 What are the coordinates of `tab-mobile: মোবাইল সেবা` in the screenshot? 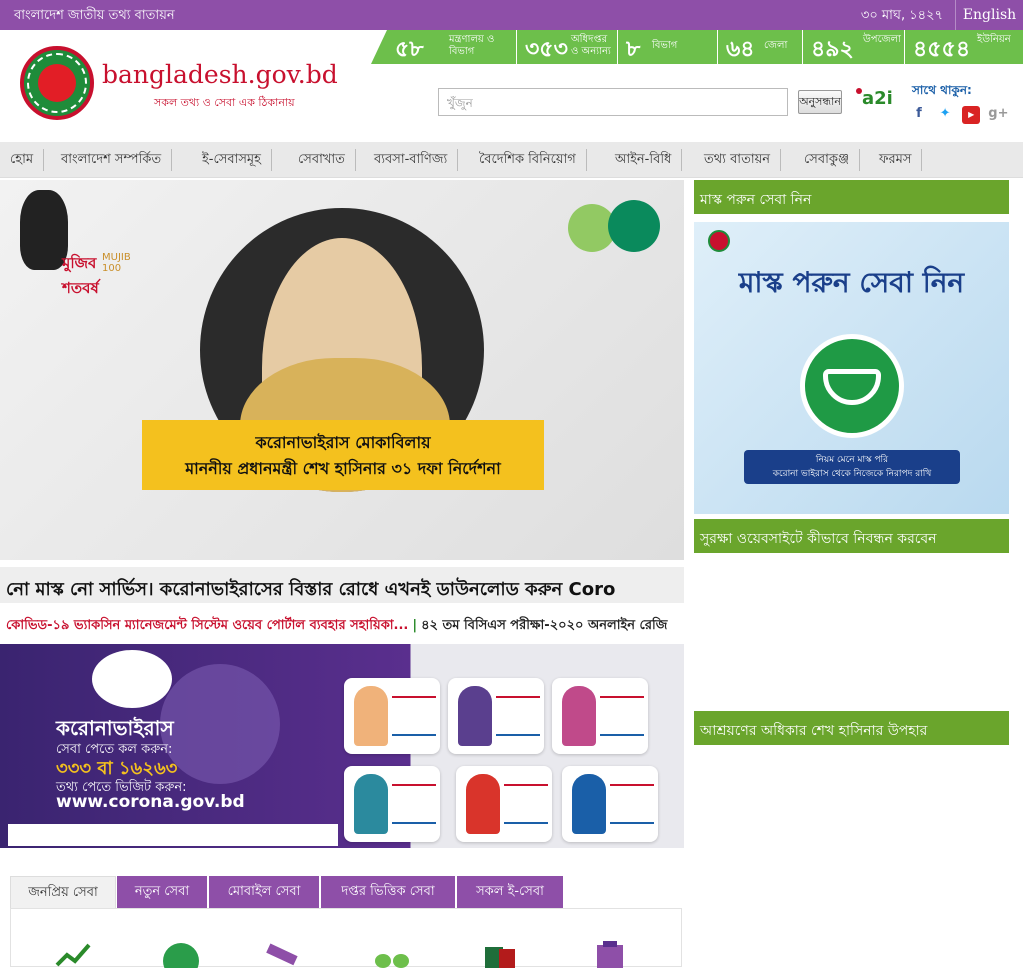 It's located at (264, 892).